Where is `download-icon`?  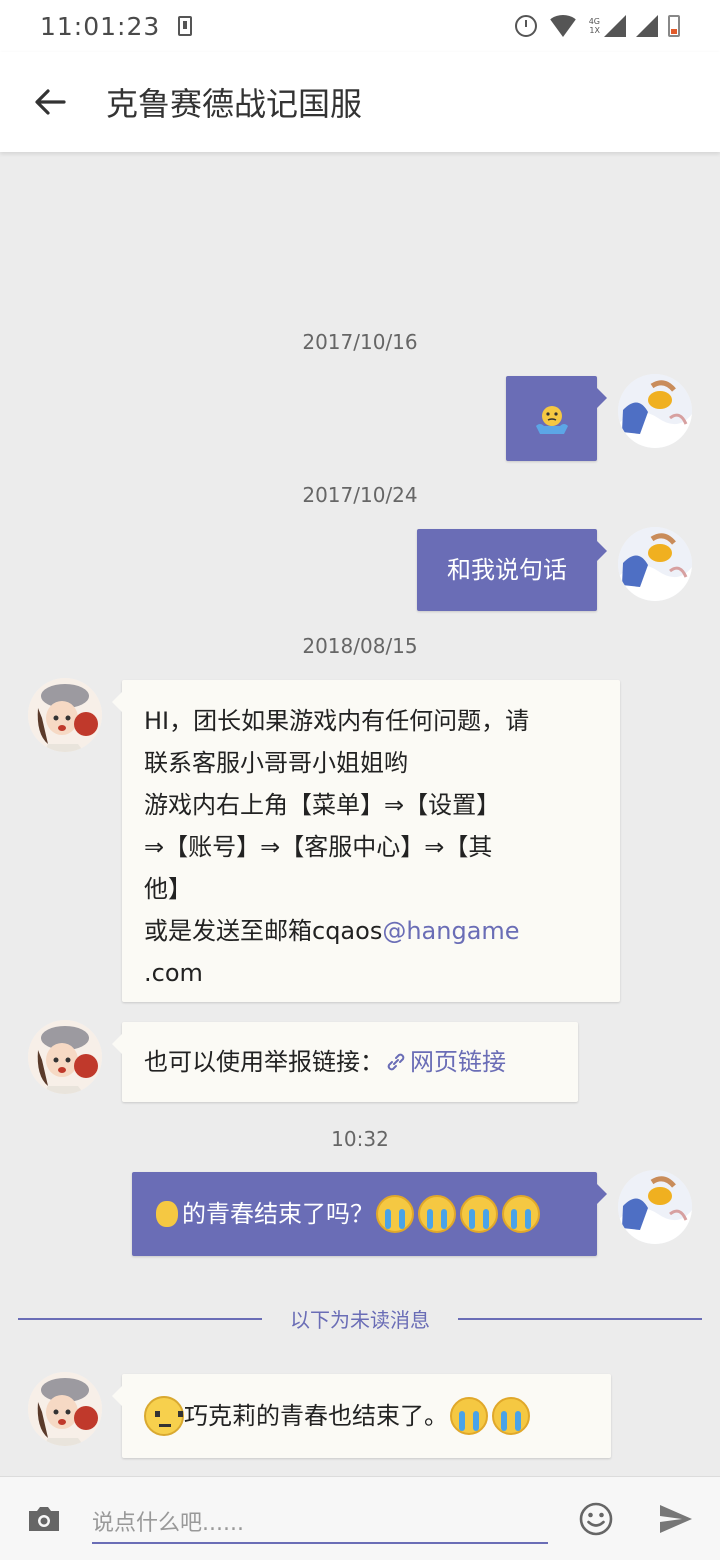 download-icon is located at coordinates (185, 26).